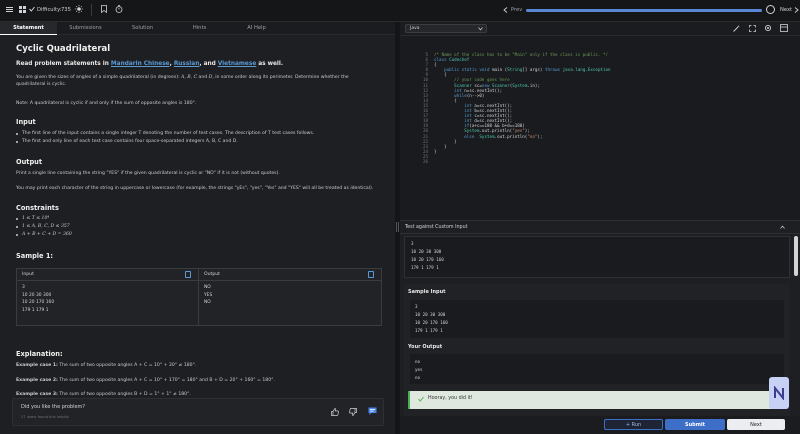 Image resolution: width=800 pixels, height=434 pixels. I want to click on tab-statement: Statement, so click(28, 28).